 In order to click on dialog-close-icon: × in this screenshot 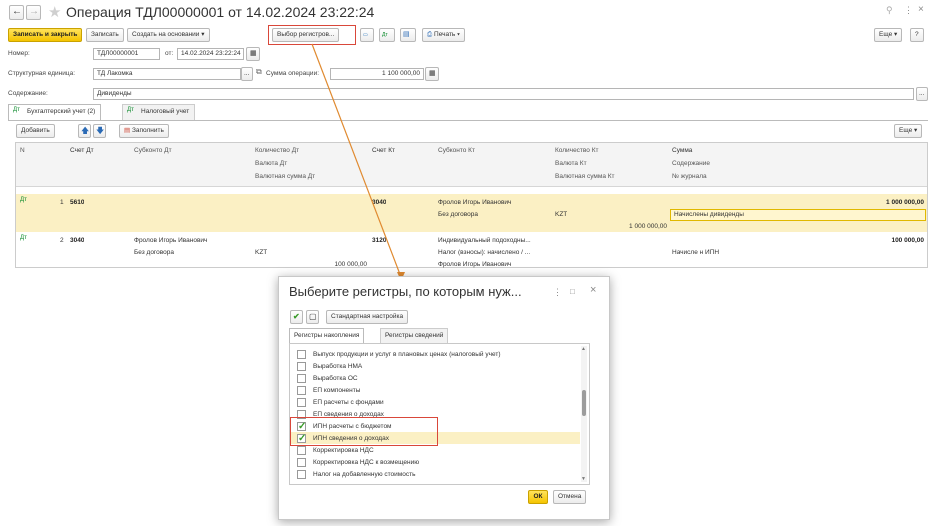, I will do `click(593, 290)`.